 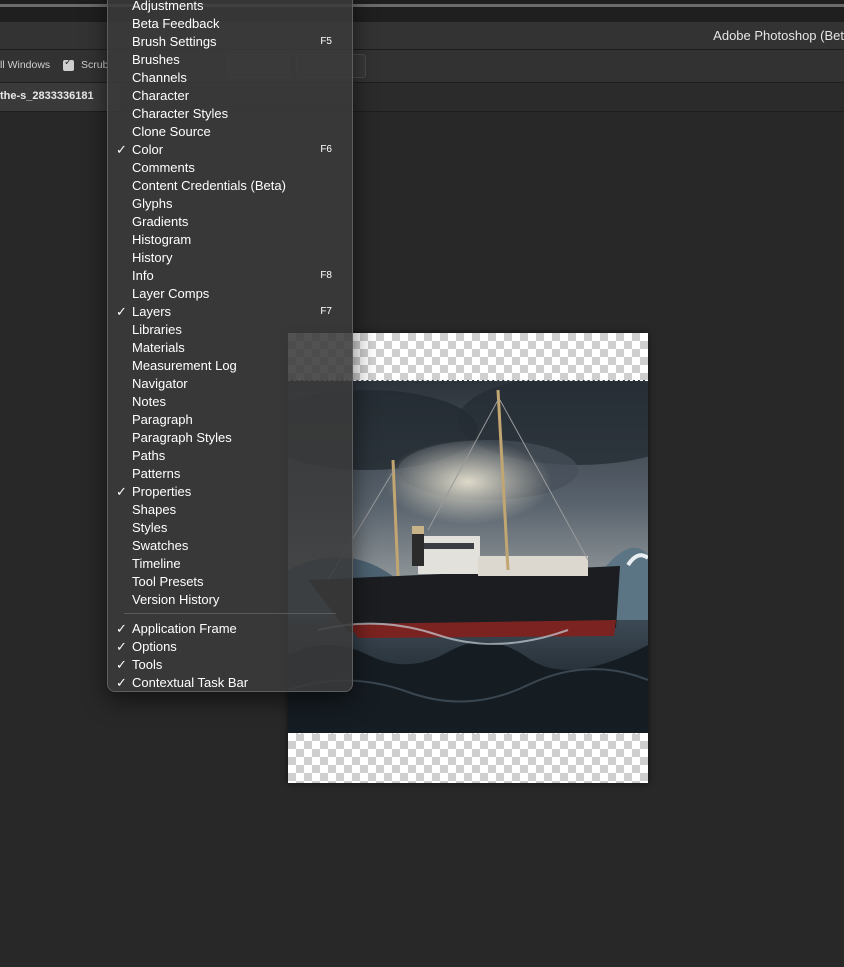 I want to click on shortcut-label: F7, so click(x=326, y=311).